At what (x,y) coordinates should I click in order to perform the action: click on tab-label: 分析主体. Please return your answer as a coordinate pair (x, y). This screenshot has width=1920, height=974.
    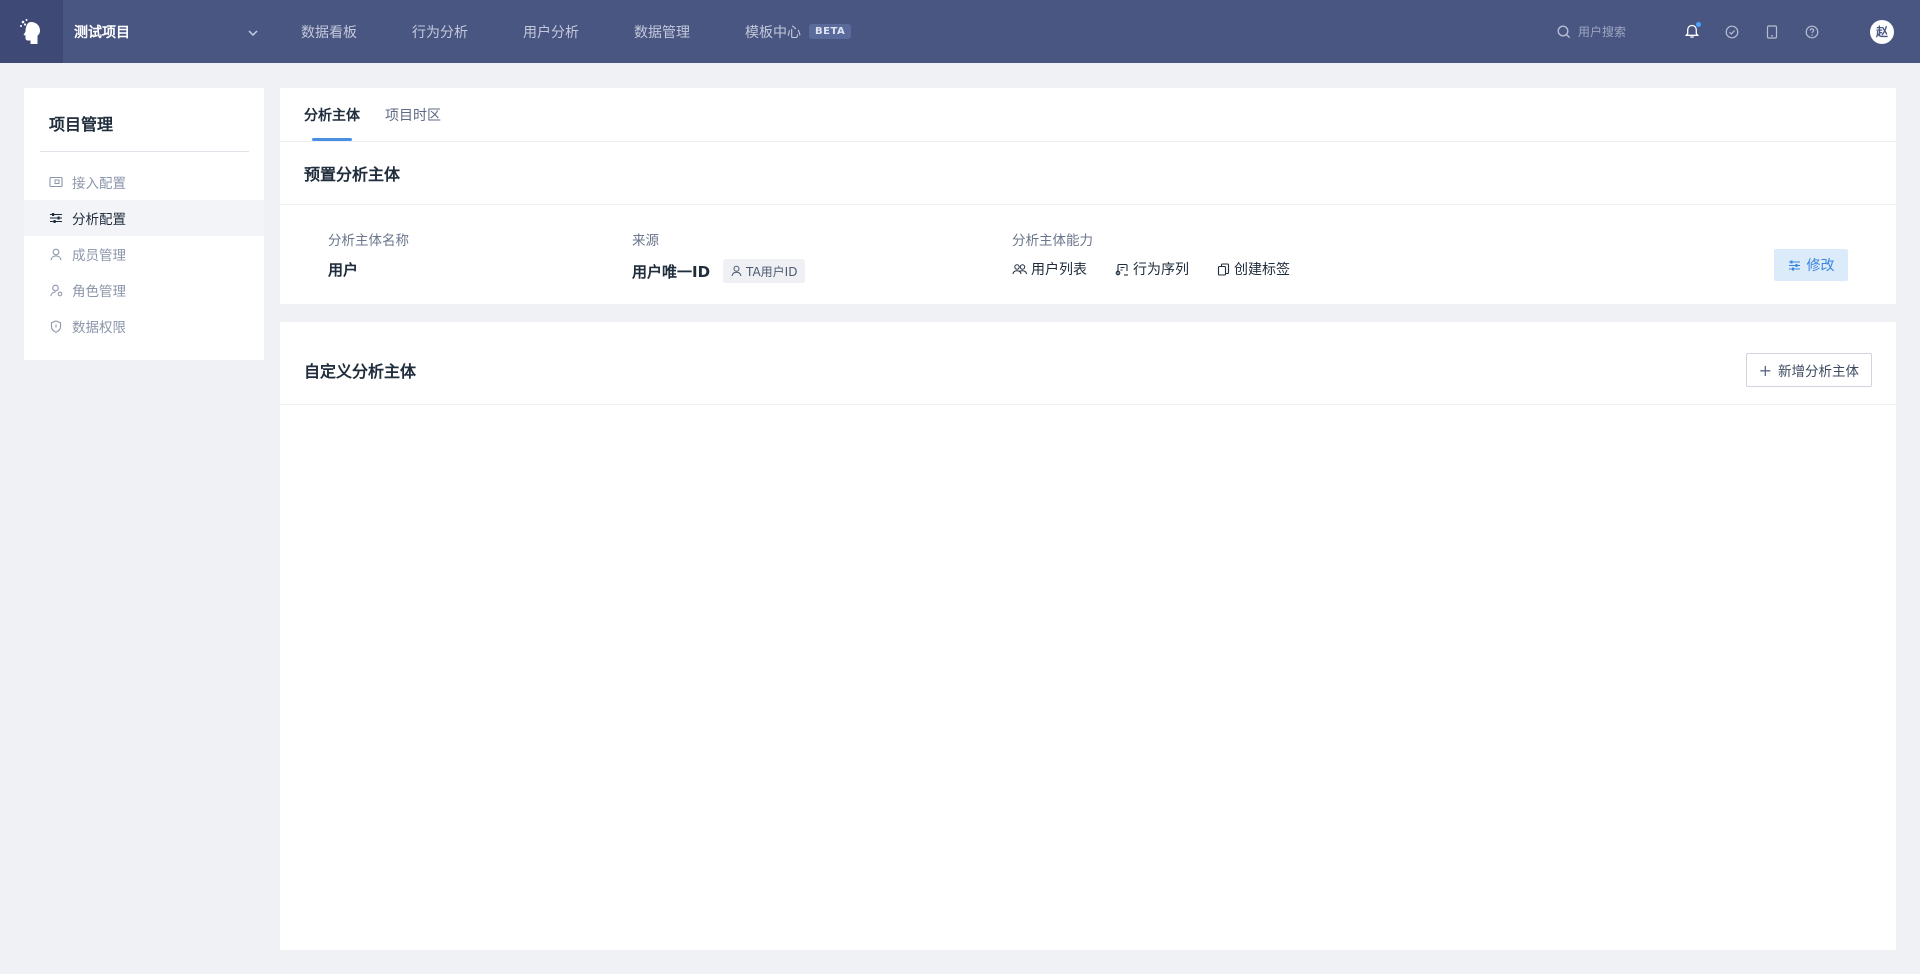
    Looking at the image, I should click on (332, 115).